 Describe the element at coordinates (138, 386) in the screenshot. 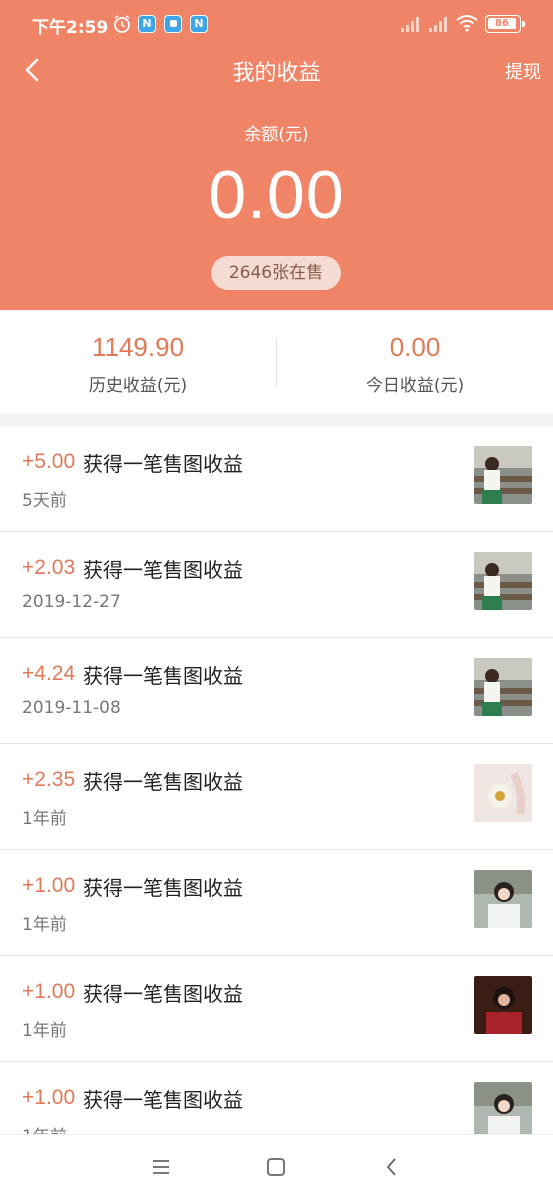

I see `history-earnings-label: 历史收益(元)` at that location.